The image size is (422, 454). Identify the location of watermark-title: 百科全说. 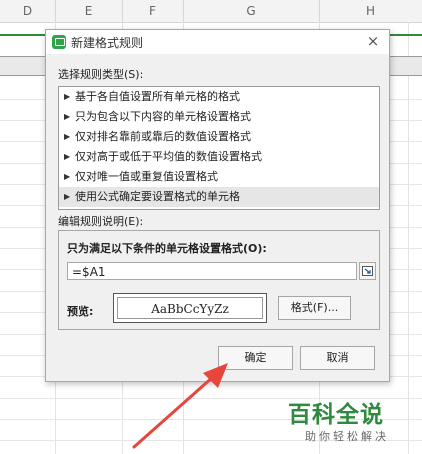
(336, 415).